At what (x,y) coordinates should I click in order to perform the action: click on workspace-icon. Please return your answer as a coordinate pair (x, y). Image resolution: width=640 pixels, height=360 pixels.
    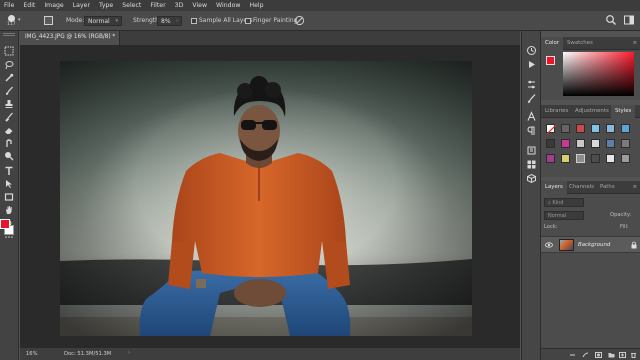
    Looking at the image, I should click on (629, 20).